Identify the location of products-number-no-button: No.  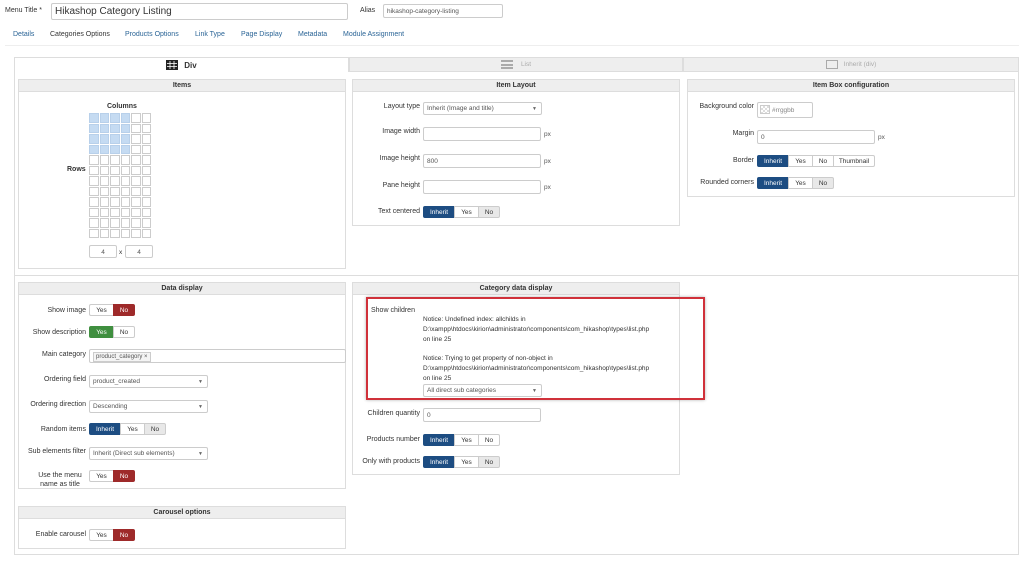
(489, 440).